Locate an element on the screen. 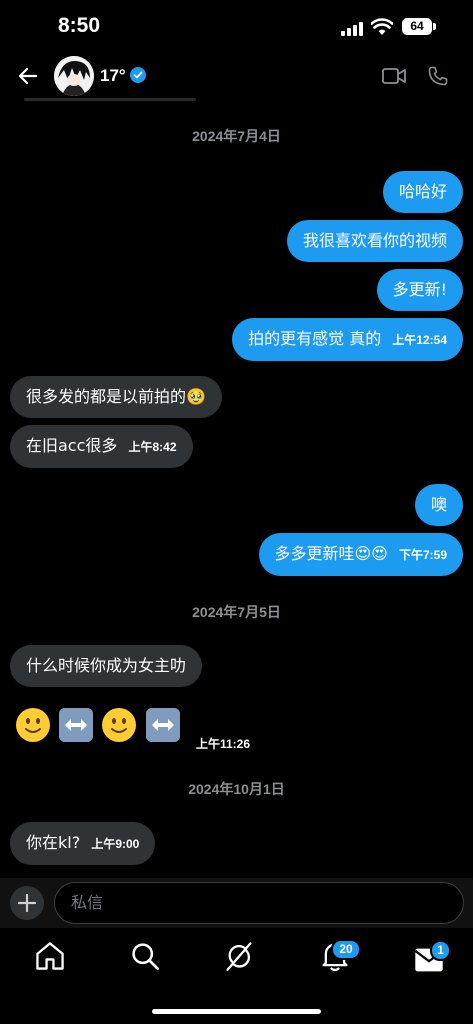 This screenshot has width=473, height=1024. message-emoji-only: 🙂↔️🙂↔️ 上午11:26 is located at coordinates (132, 728).